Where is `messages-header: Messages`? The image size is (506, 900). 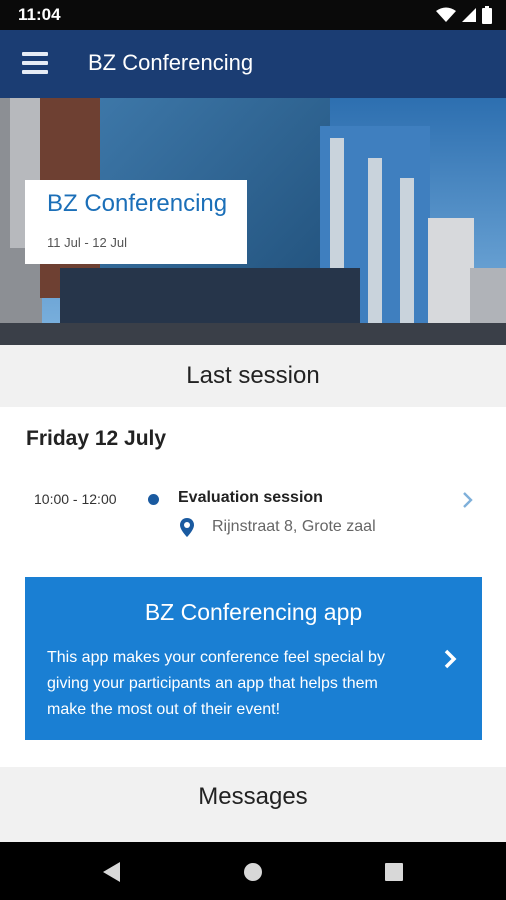 messages-header: Messages is located at coordinates (253, 797).